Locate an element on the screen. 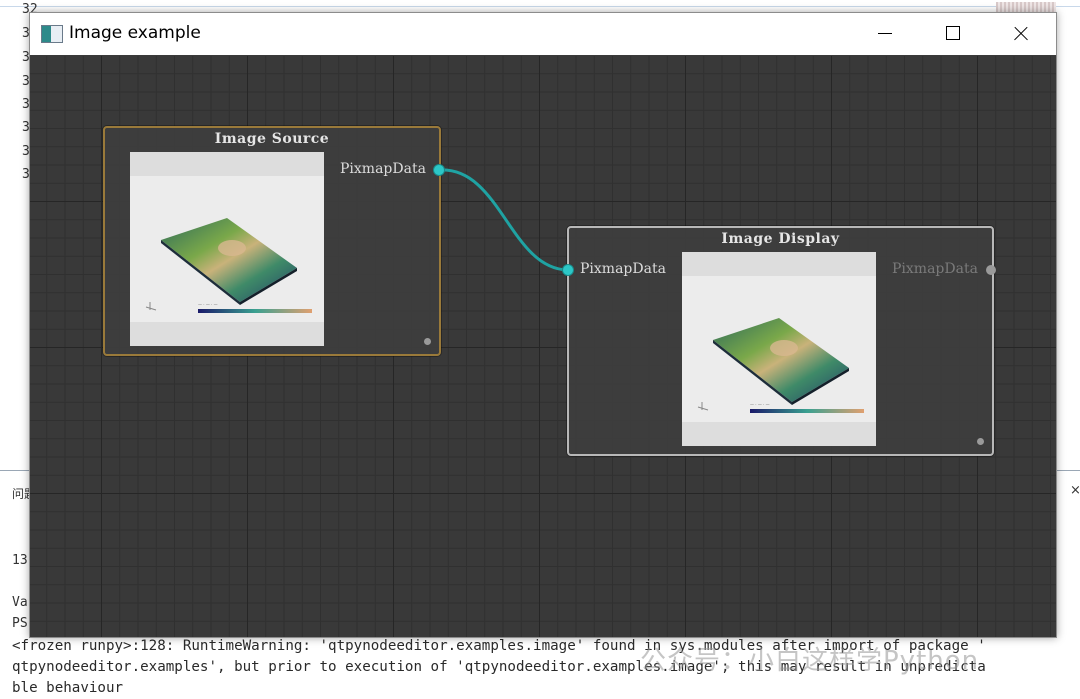 This screenshot has width=1080, height=699. source-image-preview: — · — · — is located at coordinates (227, 249).